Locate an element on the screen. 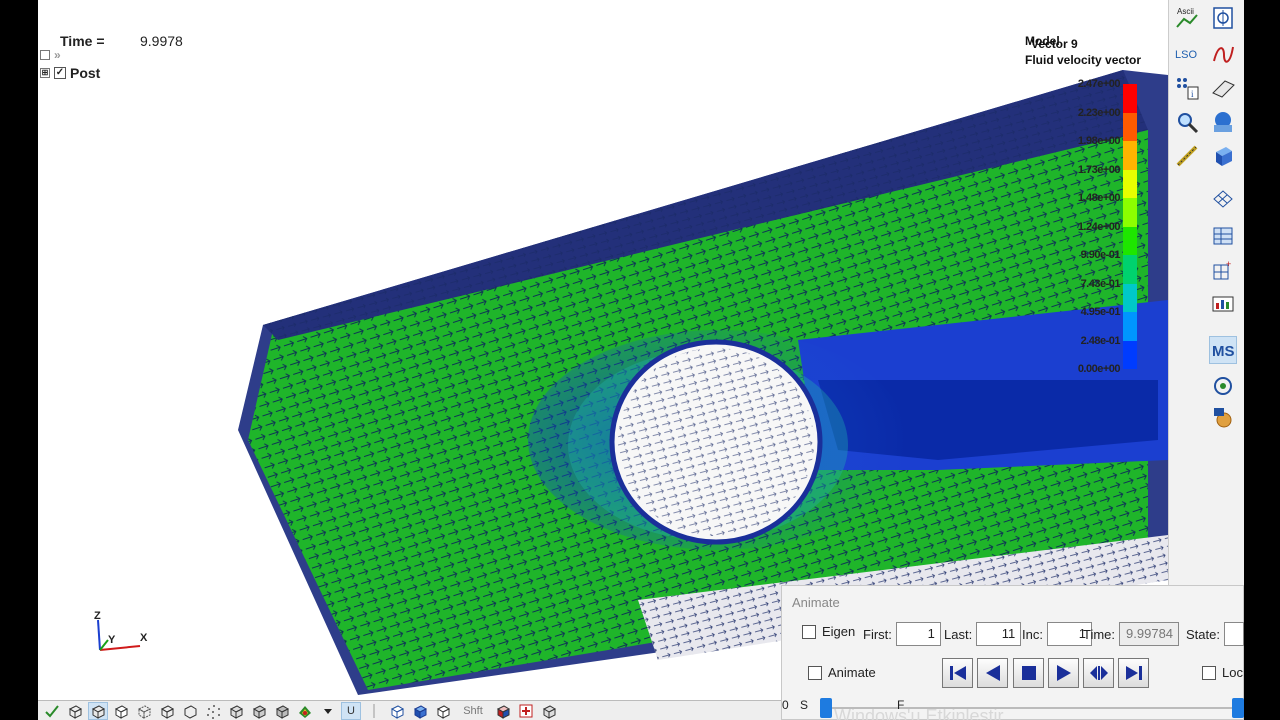 This screenshot has width=1280, height=720. post-label: Post is located at coordinates (85, 73).